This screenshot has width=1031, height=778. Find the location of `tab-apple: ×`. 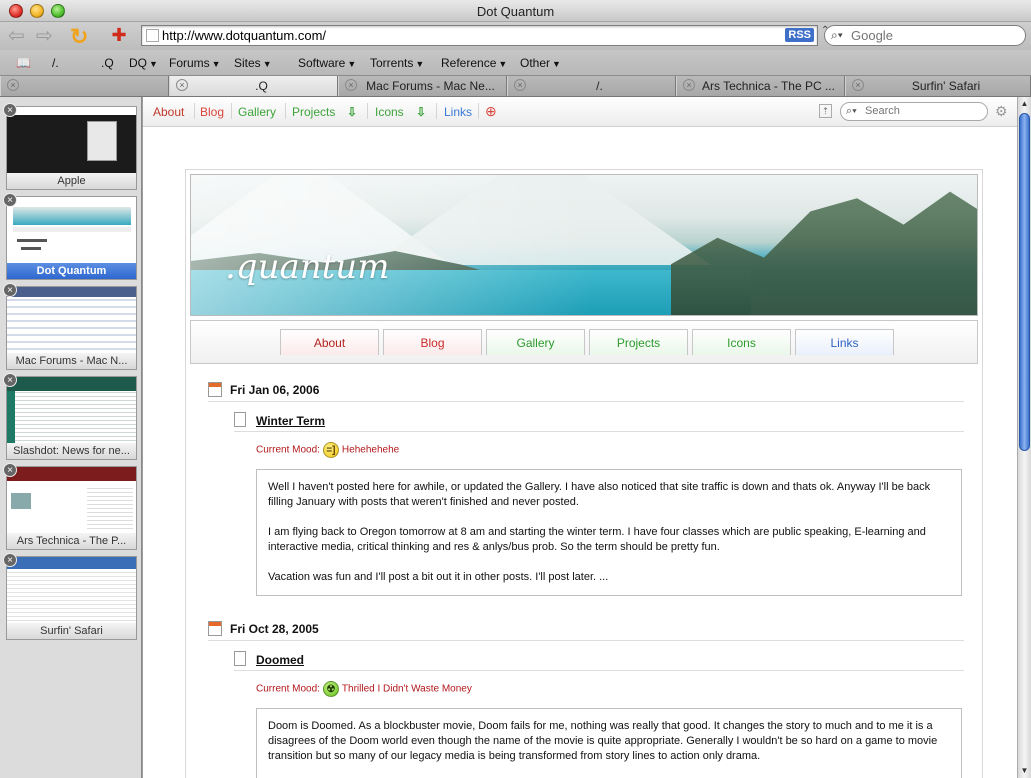

tab-apple: × is located at coordinates (84, 86).